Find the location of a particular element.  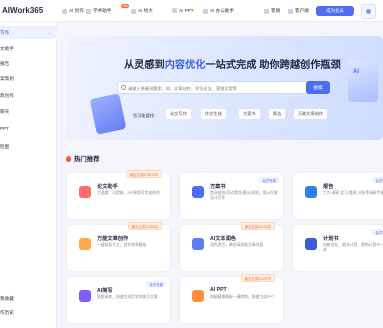

tool-card-2: 报告工作,调研,实习,整改,分析等调研专报告 会员专属 is located at coordinates (337, 196).